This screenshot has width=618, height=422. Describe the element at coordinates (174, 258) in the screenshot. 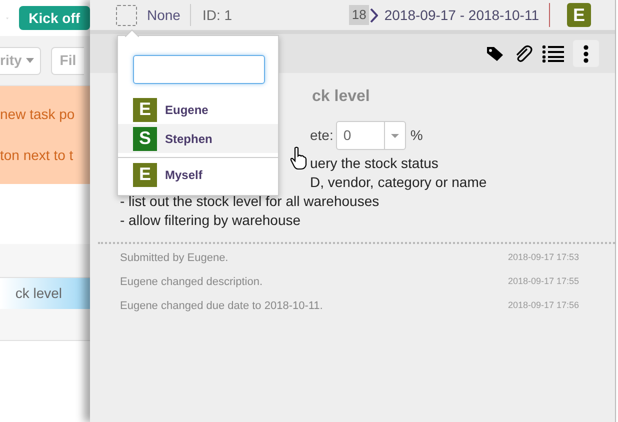

I see `activity-text: Submitted by Eugene.` at that location.